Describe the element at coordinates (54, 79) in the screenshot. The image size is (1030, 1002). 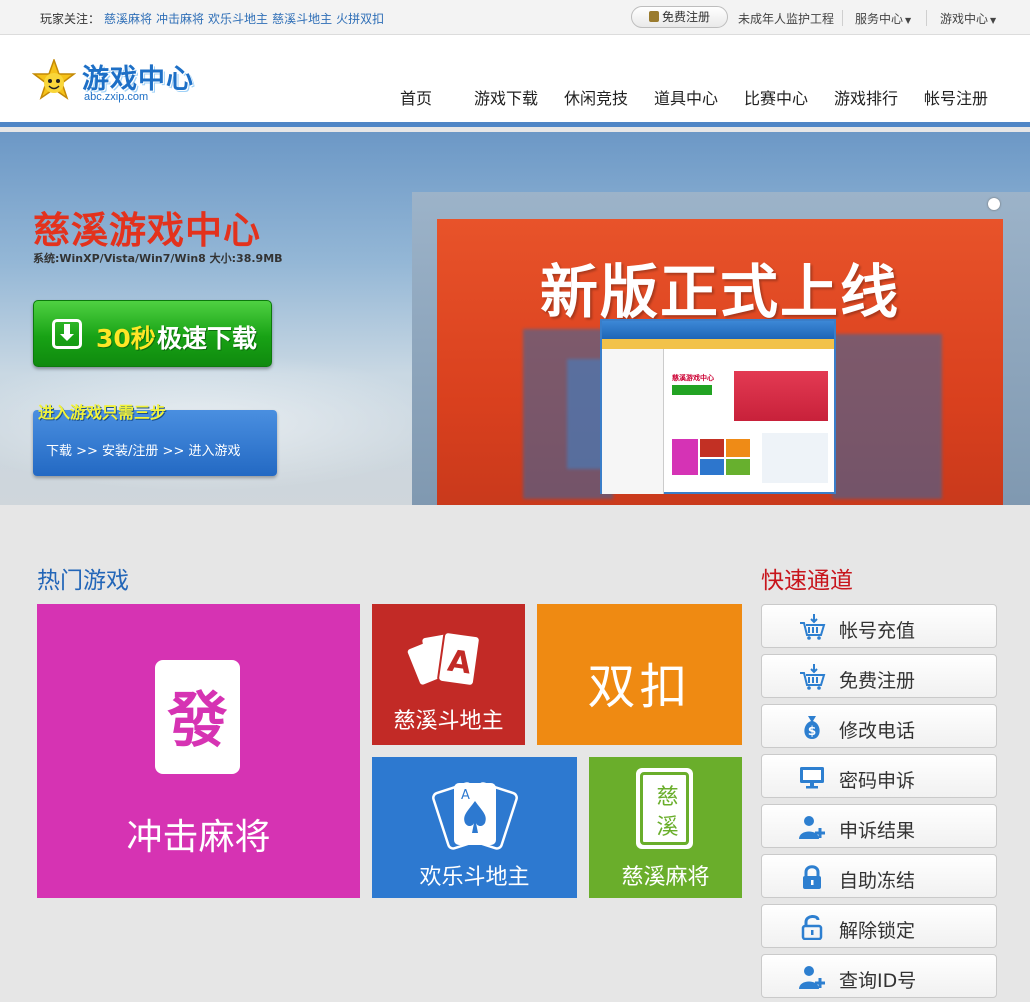
I see `star-mascot-icon` at that location.